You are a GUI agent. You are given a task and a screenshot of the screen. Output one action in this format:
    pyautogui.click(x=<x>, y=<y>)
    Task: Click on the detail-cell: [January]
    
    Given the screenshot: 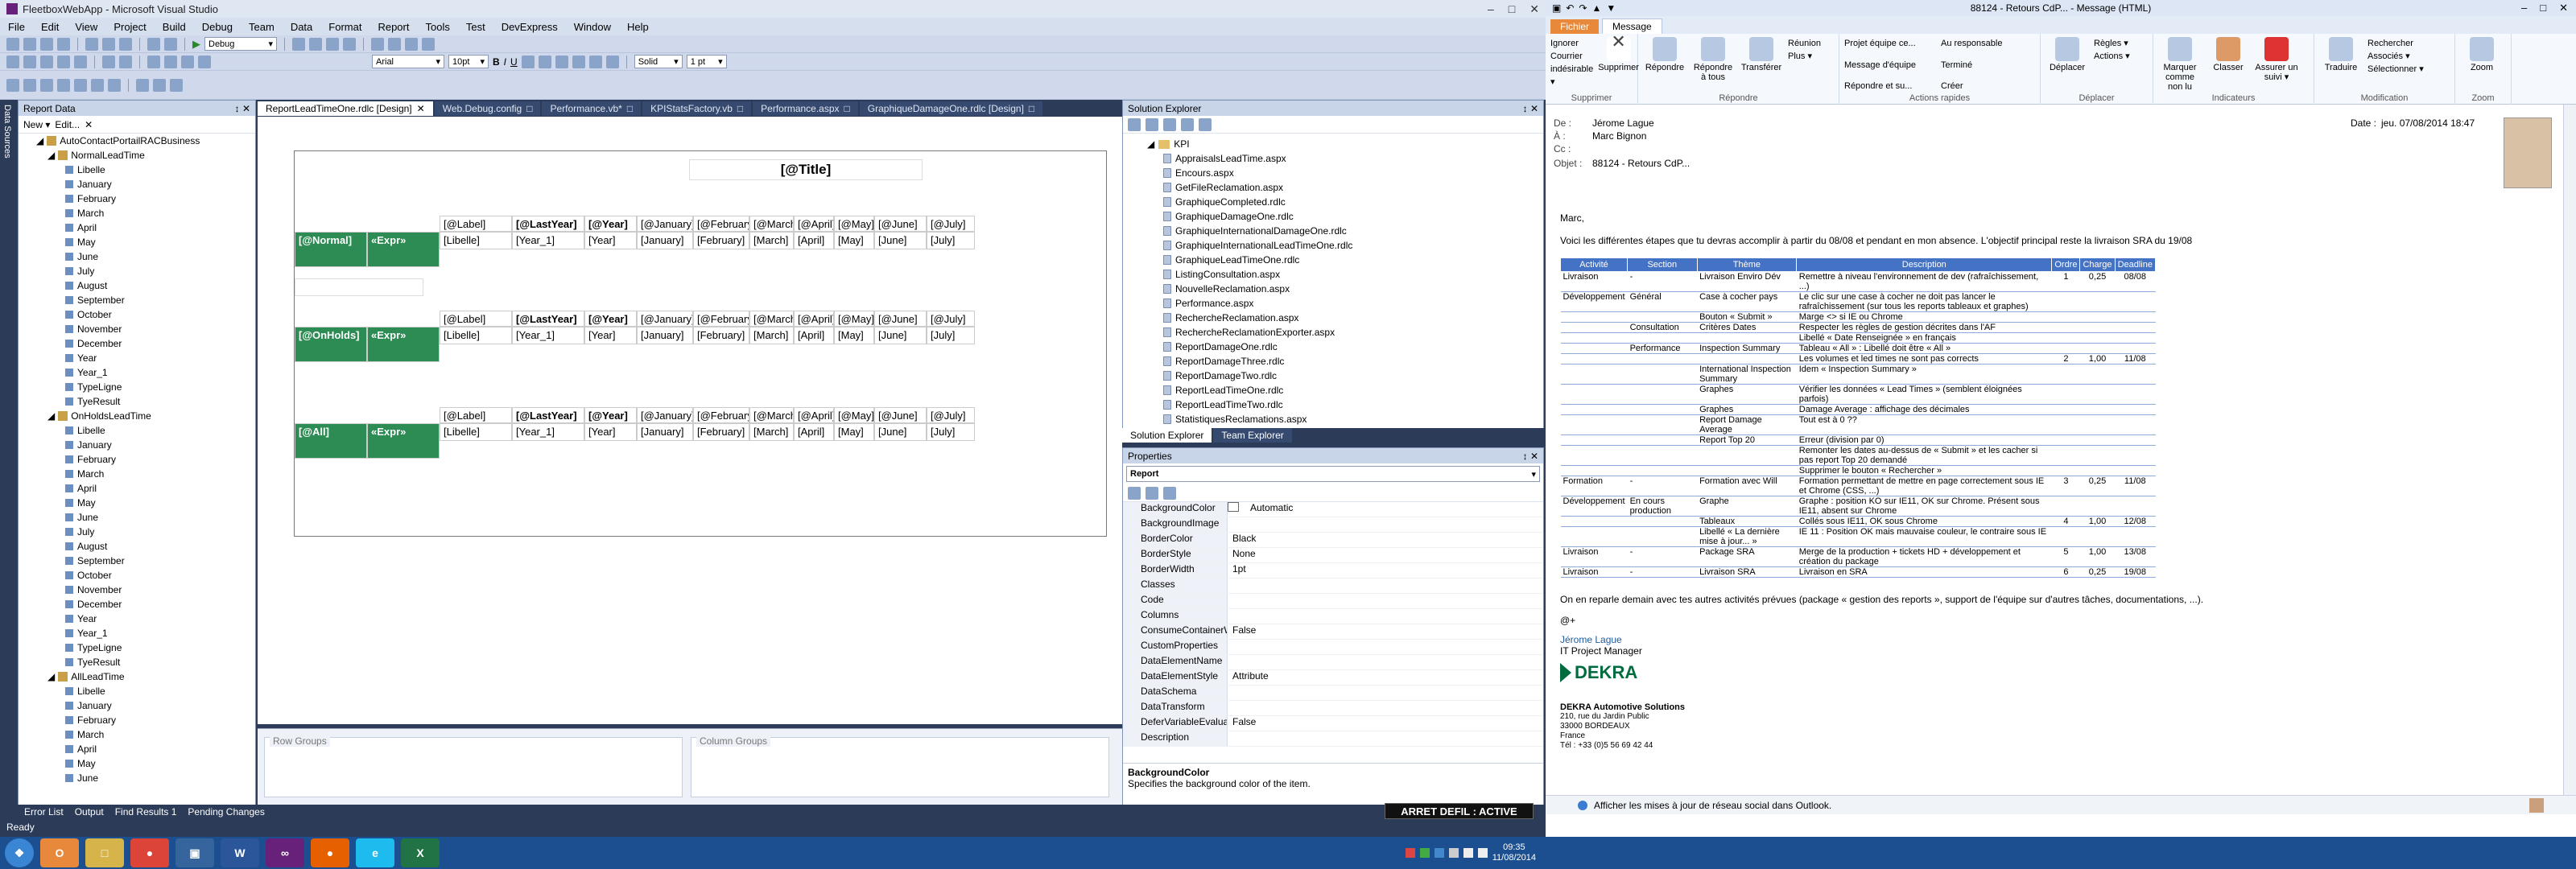 What is the action you would take?
    pyautogui.click(x=665, y=240)
    